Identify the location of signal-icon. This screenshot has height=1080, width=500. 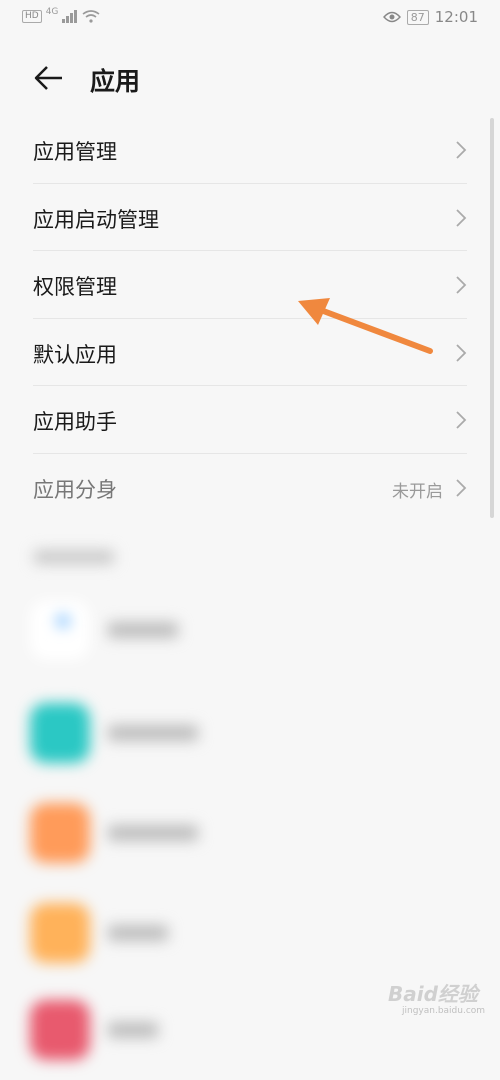
(70, 16).